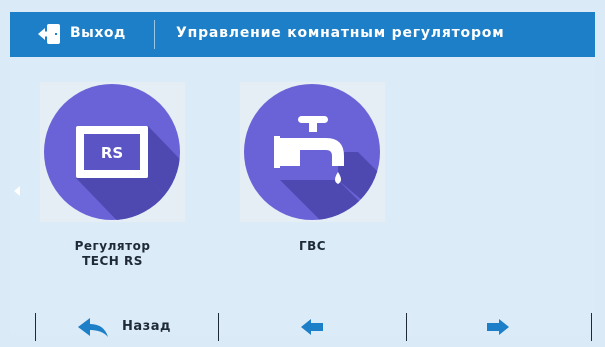  I want to click on previous-button, so click(312, 327).